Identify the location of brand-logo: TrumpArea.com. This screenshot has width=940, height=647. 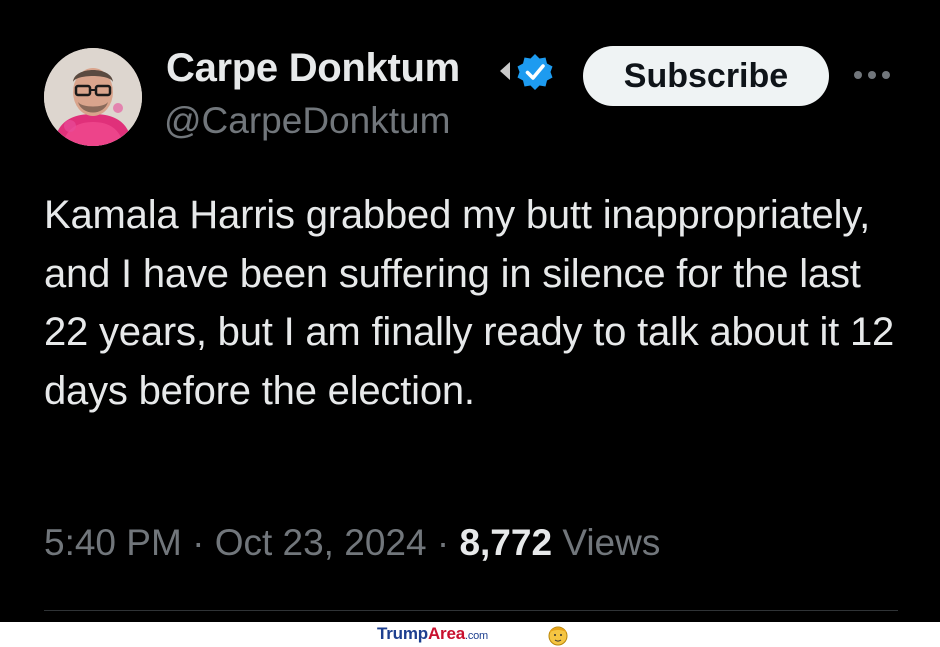
(432, 634).